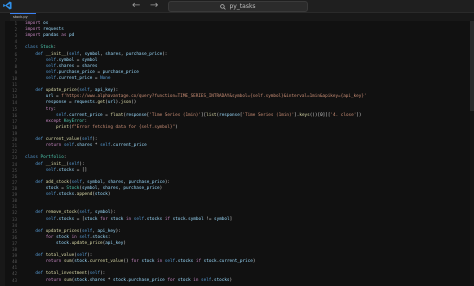 Image resolution: width=474 pixels, height=286 pixels. I want to click on vscode-logo-icon, so click(7, 5).